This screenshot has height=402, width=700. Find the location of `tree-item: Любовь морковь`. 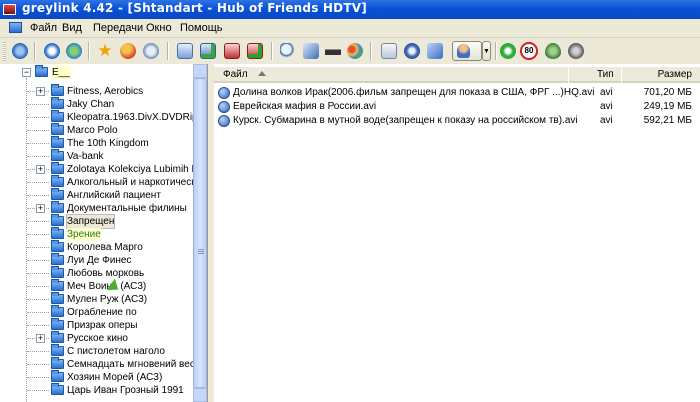

tree-item: Любовь морковь is located at coordinates (95, 273).